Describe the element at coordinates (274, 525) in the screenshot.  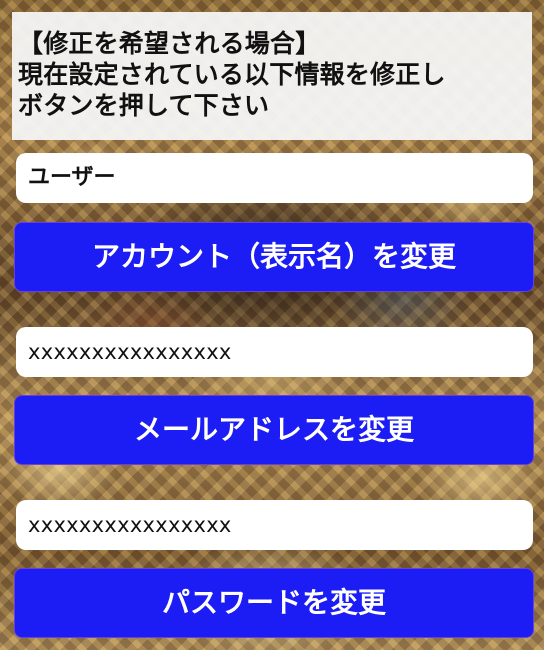
I see `password-field: xxxxxxxxxxxxxxxx` at that location.